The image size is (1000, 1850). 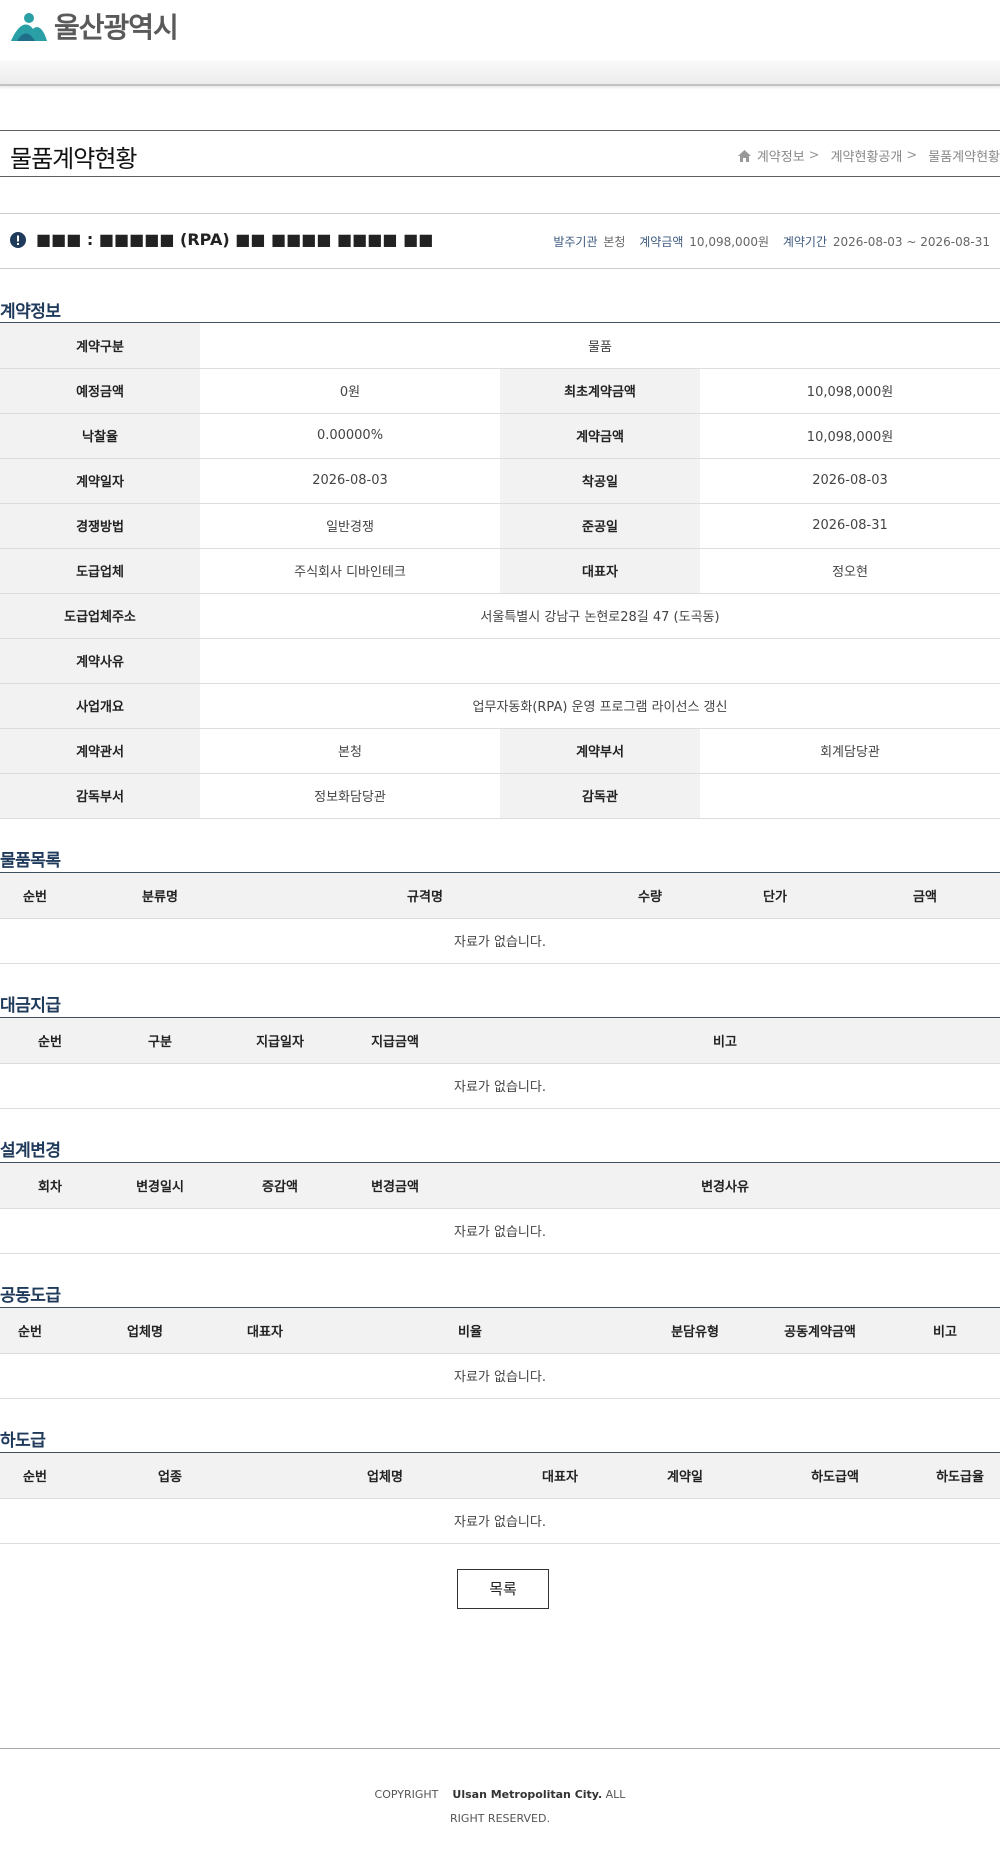 What do you see at coordinates (100, 661) in the screenshot?
I see `info-label: 계약사유` at bounding box center [100, 661].